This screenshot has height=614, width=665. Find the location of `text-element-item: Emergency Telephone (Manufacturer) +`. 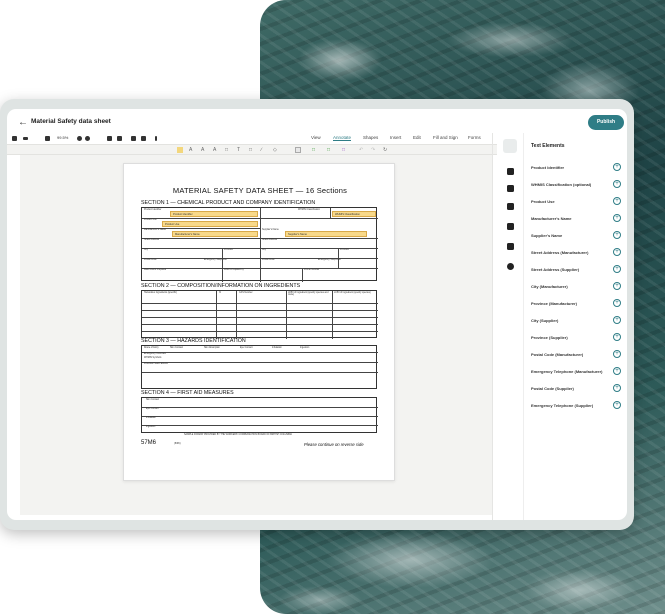

text-element-item: Emergency Telephone (Manufacturer) + is located at coordinates (577, 372).